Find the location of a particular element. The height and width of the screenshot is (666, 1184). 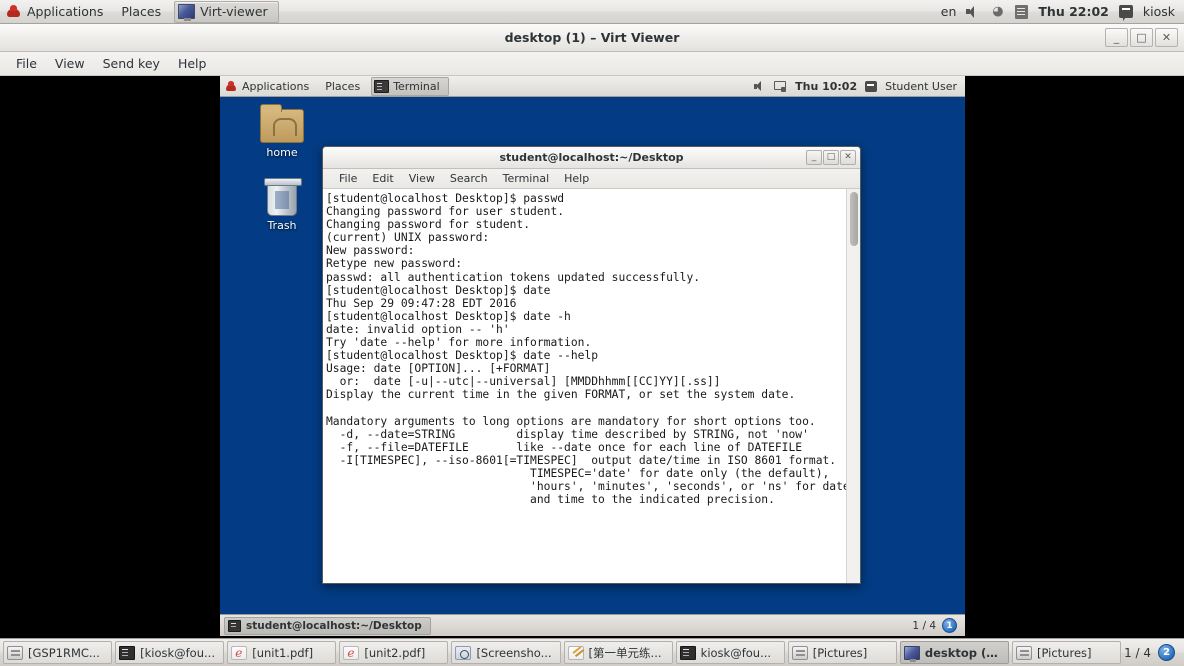

desktop-icon-label: Trash is located at coordinates (282, 225).